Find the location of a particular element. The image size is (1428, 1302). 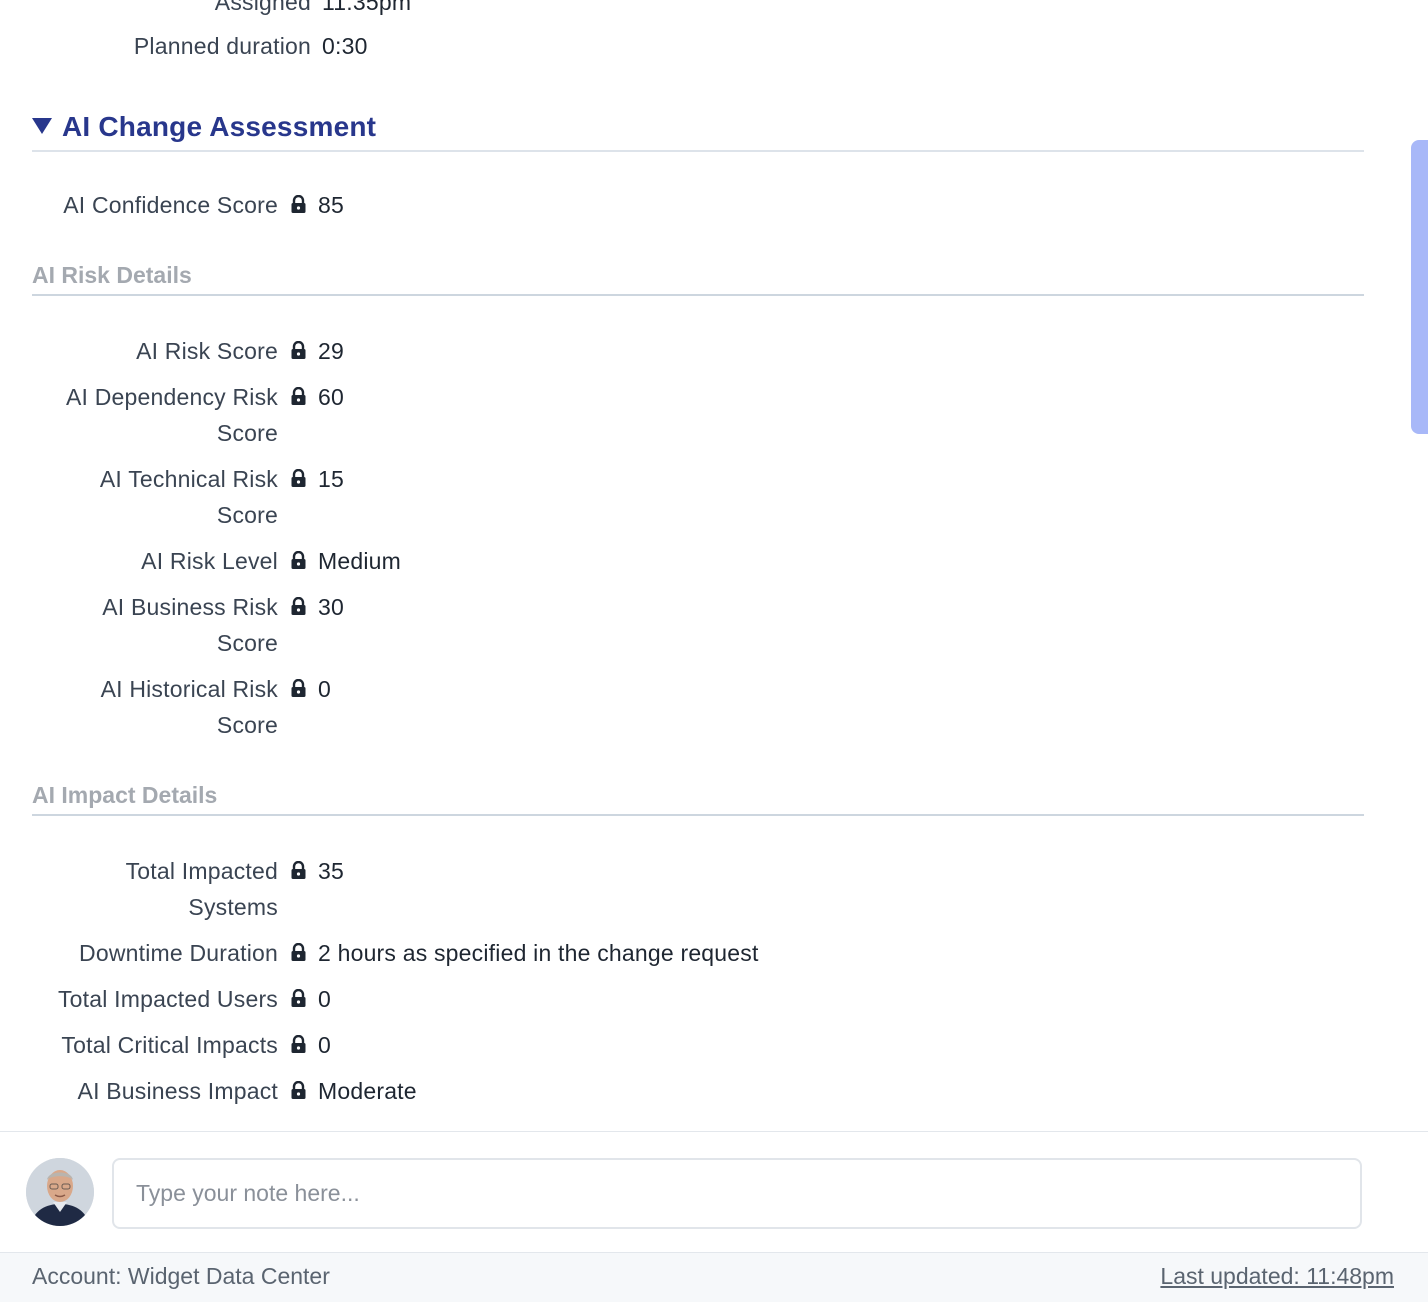

avatar is located at coordinates (60, 1192).